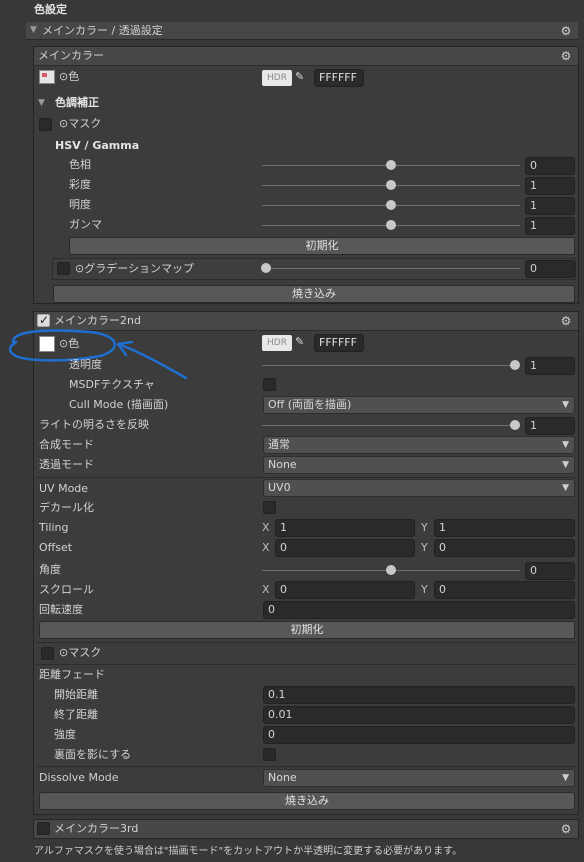 This screenshot has height=862, width=584. I want to click on opacity-slider-handle, so click(515, 365).